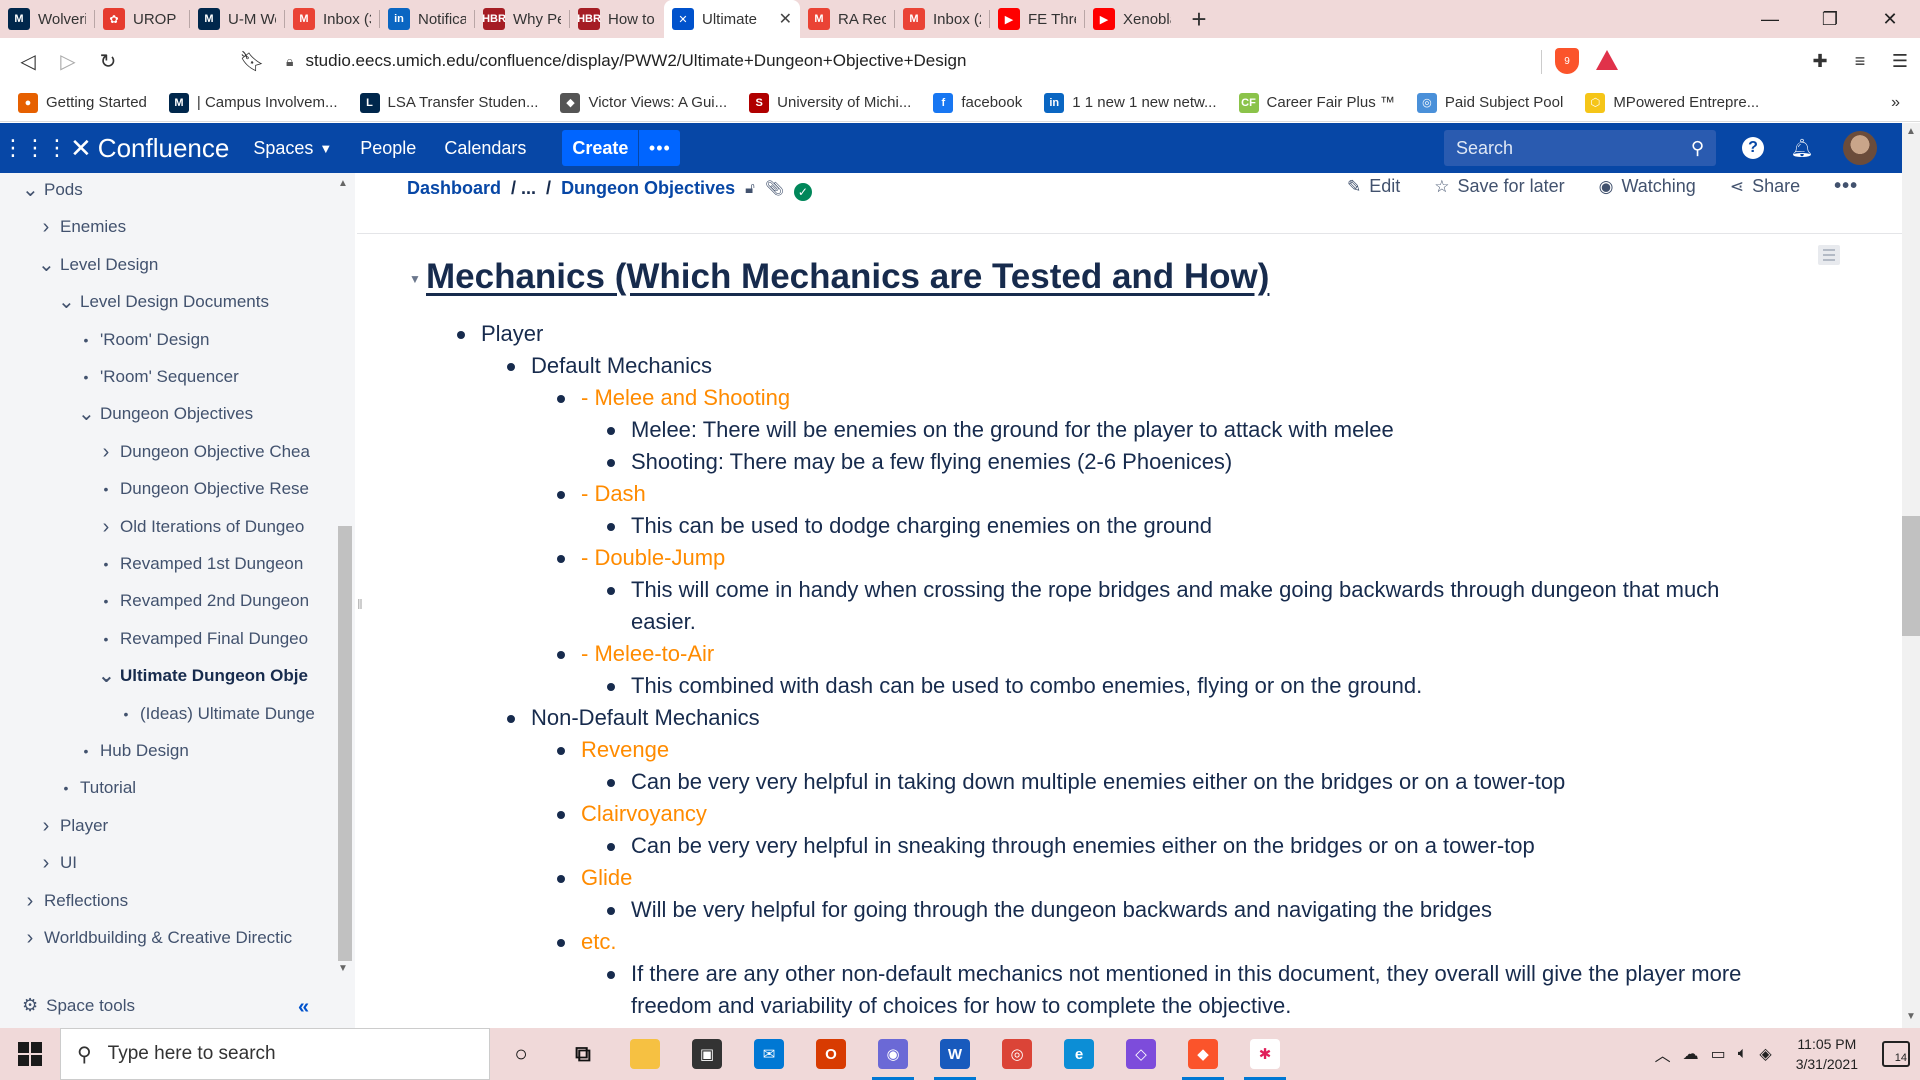  What do you see at coordinates (1911, 576) in the screenshot?
I see `page-scroll-thumb` at bounding box center [1911, 576].